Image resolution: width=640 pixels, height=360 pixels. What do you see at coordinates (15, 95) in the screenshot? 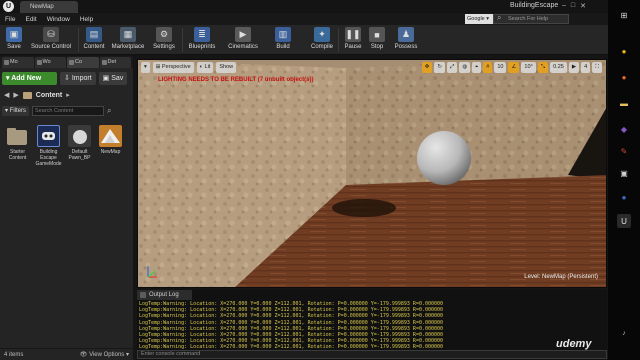
I see `forward-arrow-icon: ▶` at bounding box center [15, 95].